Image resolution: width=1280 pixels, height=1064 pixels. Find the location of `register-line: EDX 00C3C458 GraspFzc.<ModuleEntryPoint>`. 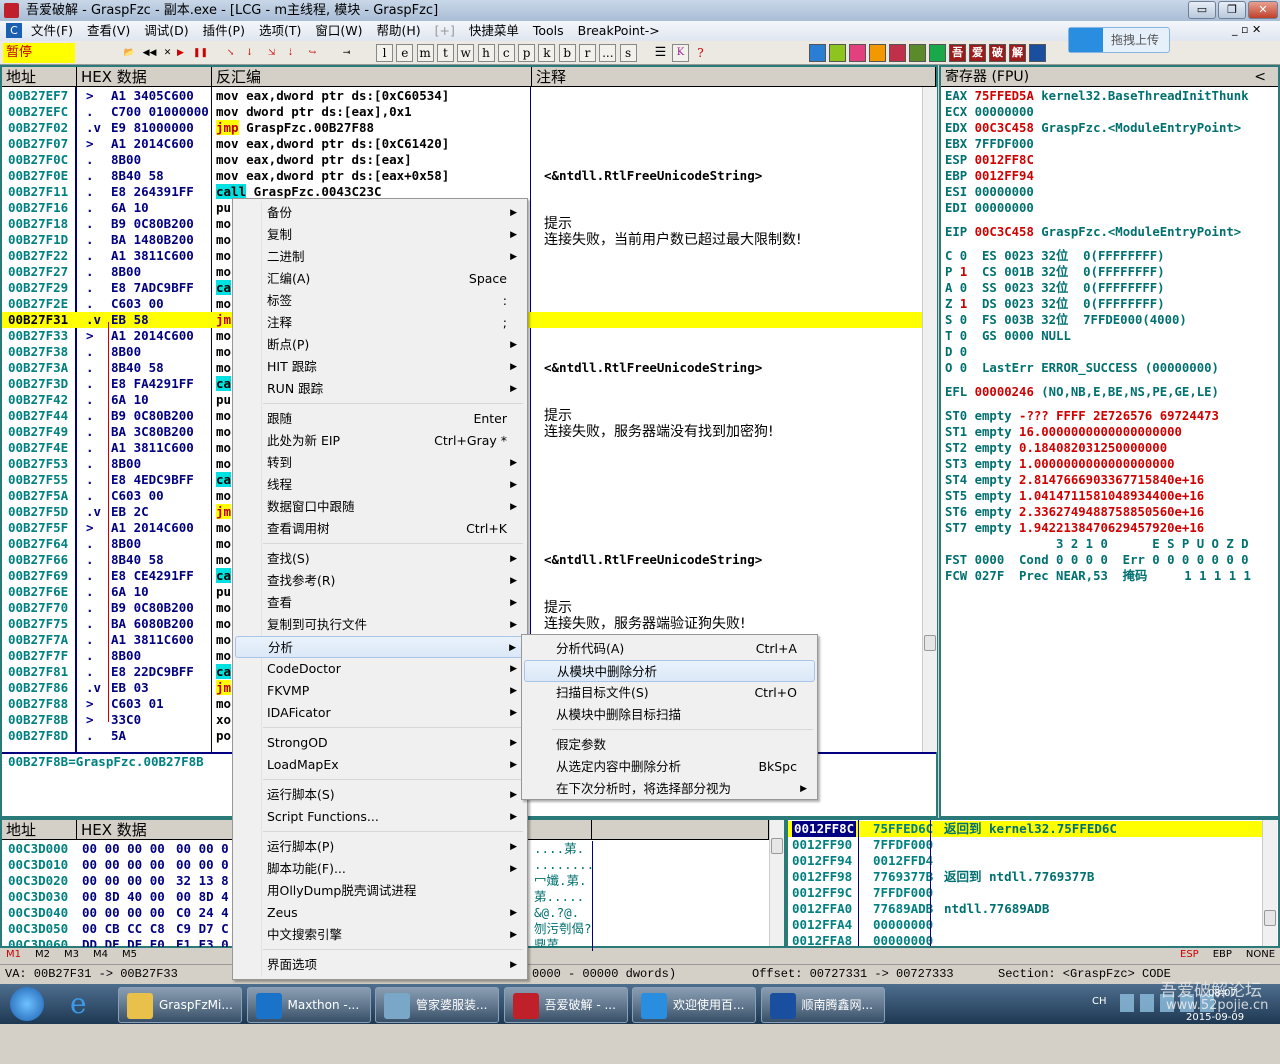

register-line: EDX 00C3C458 GraspFzc.<ModuleEntryPoint> is located at coordinates (1098, 128).